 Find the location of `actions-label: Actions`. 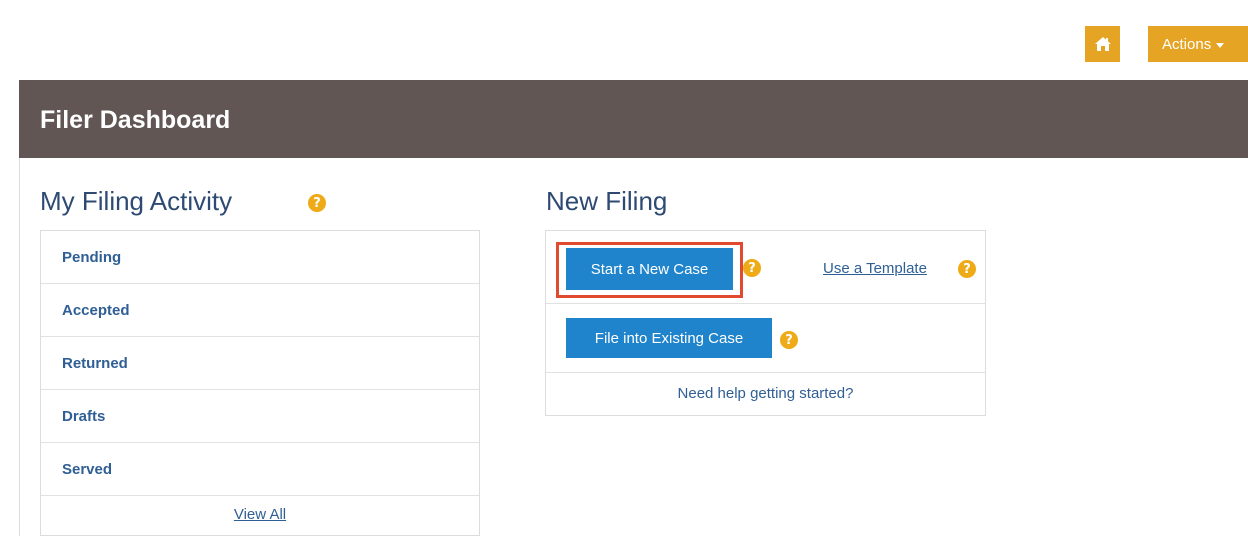

actions-label: Actions is located at coordinates (1187, 44).